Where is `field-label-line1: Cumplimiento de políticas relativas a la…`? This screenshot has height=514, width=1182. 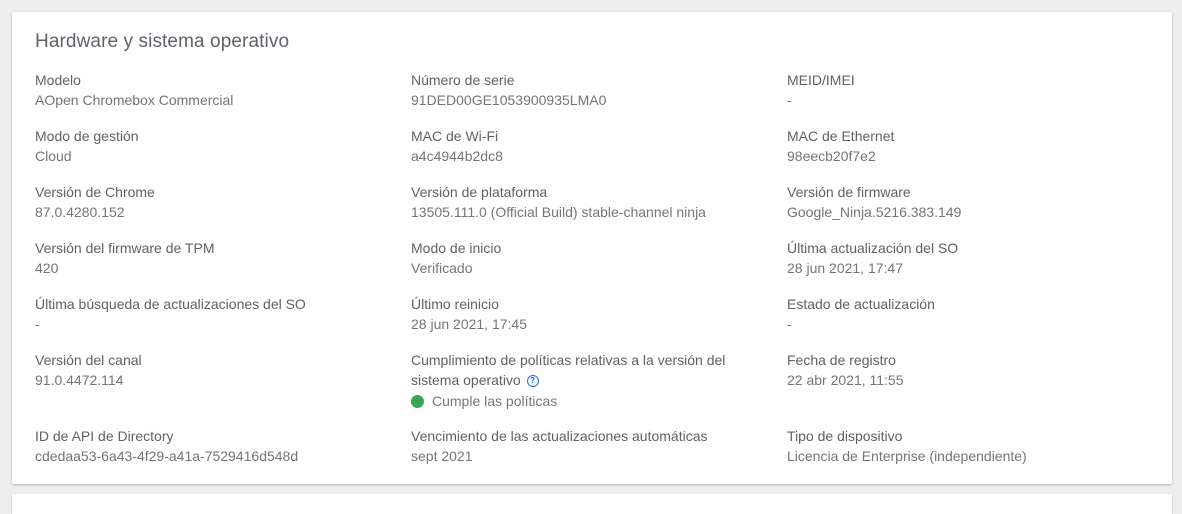
field-label-line1: Cumplimiento de políticas relativas a la… is located at coordinates (568, 360).